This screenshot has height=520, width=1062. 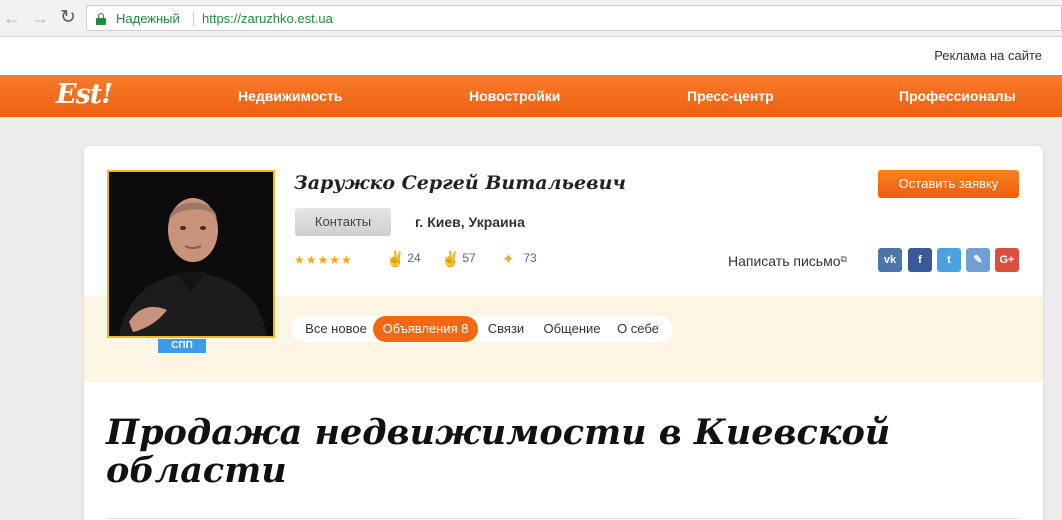 What do you see at coordinates (68, 18) in the screenshot?
I see `reload-icon: ↻` at bounding box center [68, 18].